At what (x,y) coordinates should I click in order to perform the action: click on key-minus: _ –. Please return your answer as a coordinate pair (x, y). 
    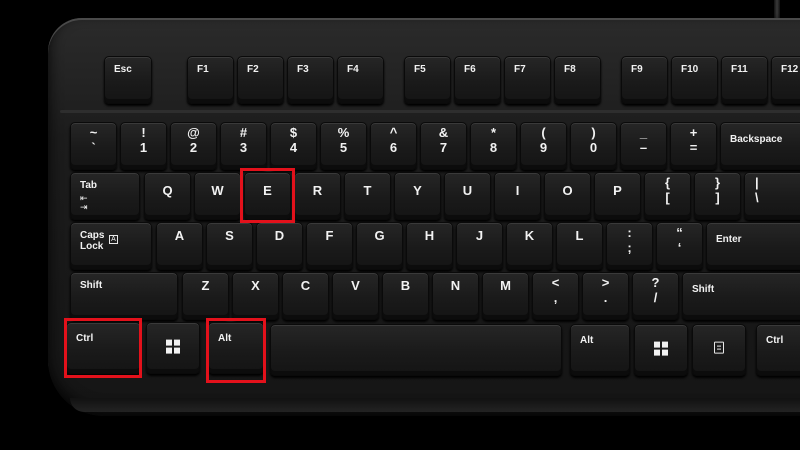
    Looking at the image, I should click on (643, 146).